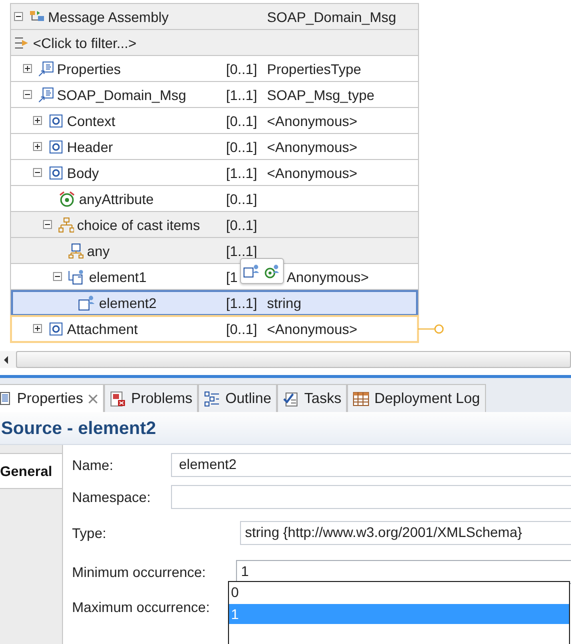 The width and height of the screenshot is (571, 644). Describe the element at coordinates (90, 533) in the screenshot. I see `field-label: Type:` at that location.